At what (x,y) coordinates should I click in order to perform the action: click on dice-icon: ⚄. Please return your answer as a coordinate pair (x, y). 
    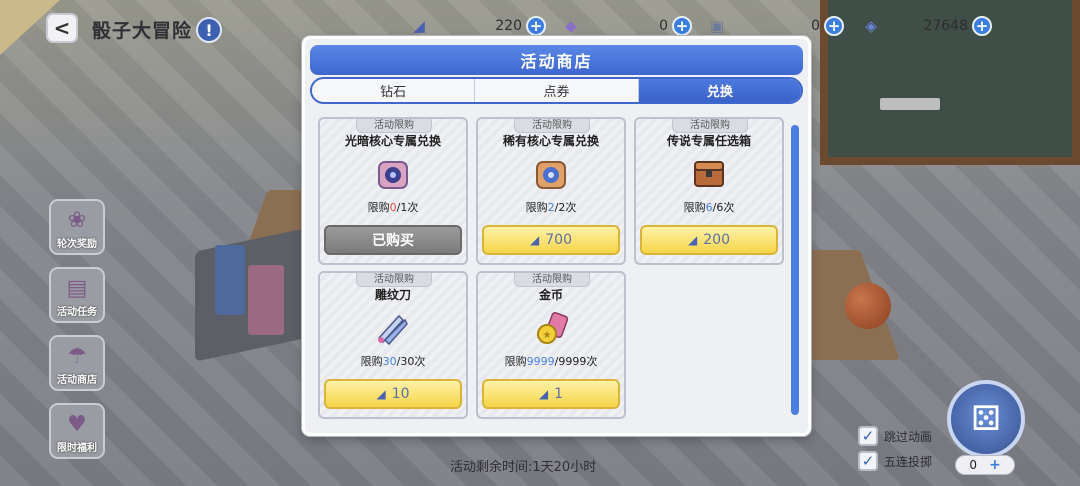
    Looking at the image, I should click on (986, 419).